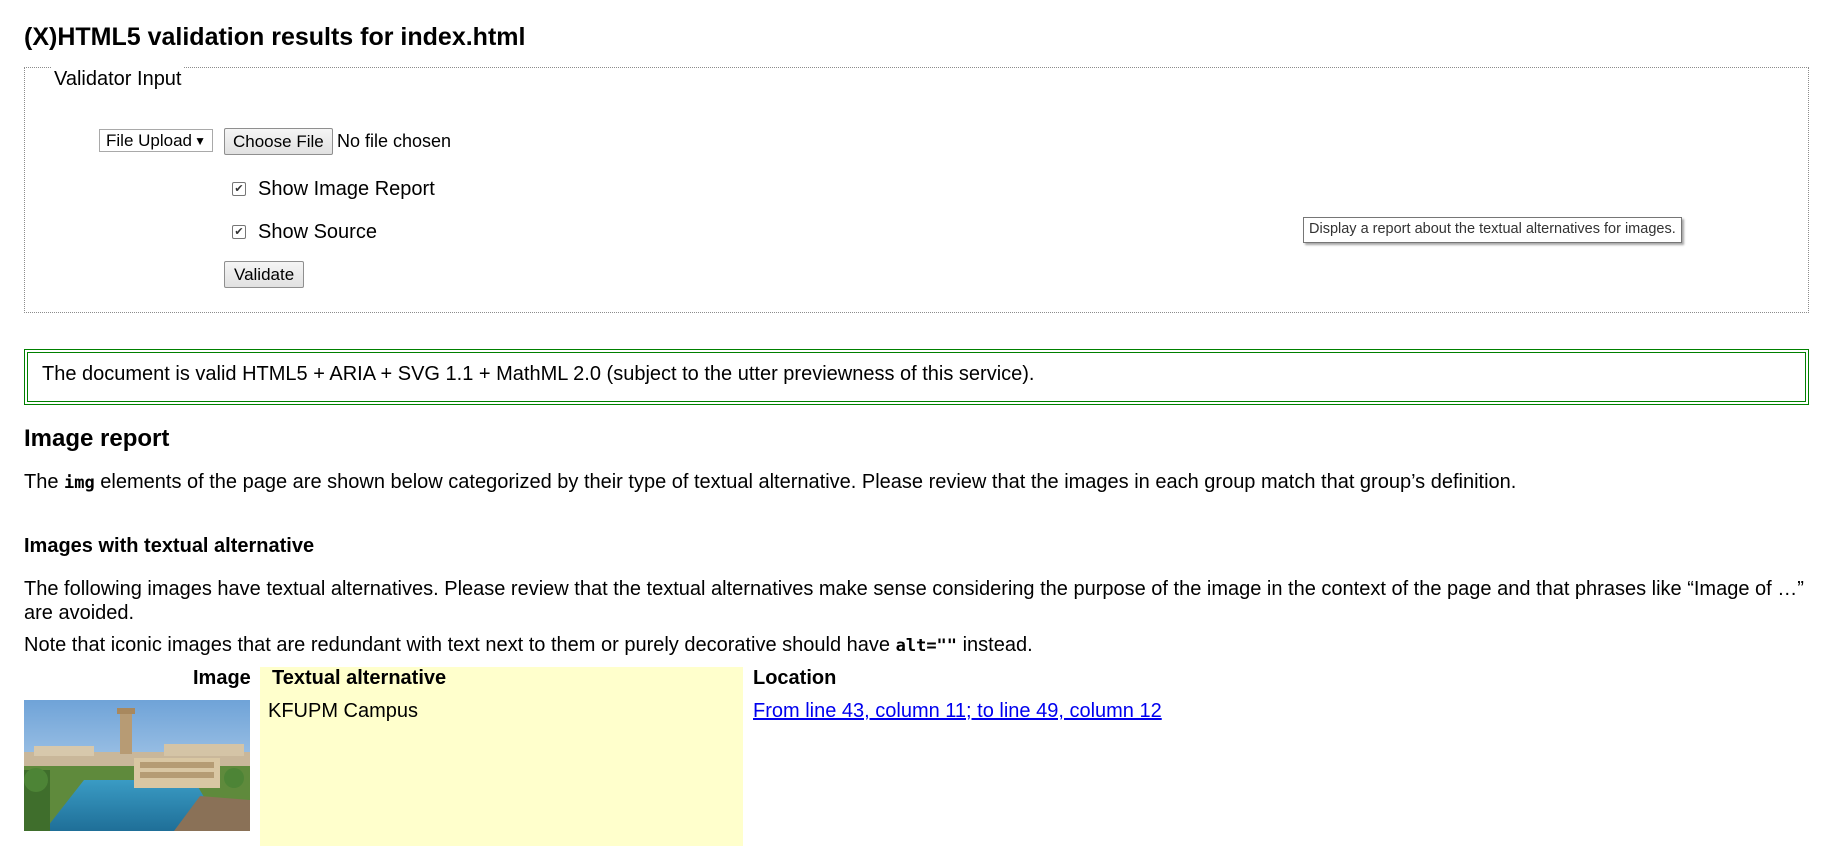  I want to click on campus-thumbnail-image, so click(137, 765).